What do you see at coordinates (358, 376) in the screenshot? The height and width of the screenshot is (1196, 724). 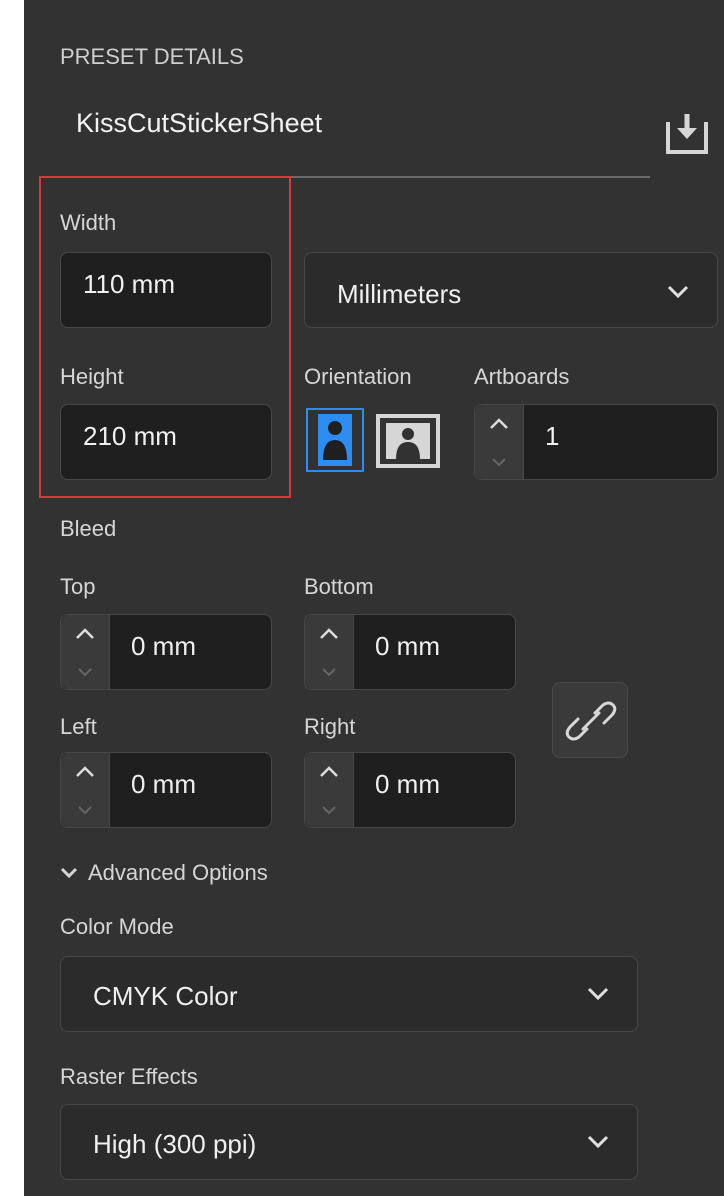 I see `orientation-label: Orientation` at bounding box center [358, 376].